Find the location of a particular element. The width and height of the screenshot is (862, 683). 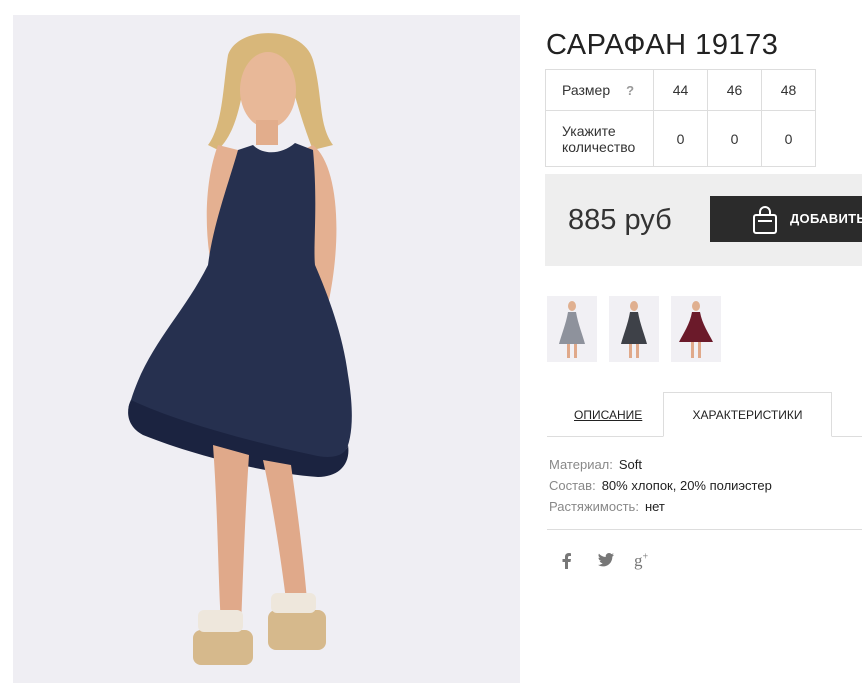

property-key: Растяжимость: is located at coordinates (594, 506).